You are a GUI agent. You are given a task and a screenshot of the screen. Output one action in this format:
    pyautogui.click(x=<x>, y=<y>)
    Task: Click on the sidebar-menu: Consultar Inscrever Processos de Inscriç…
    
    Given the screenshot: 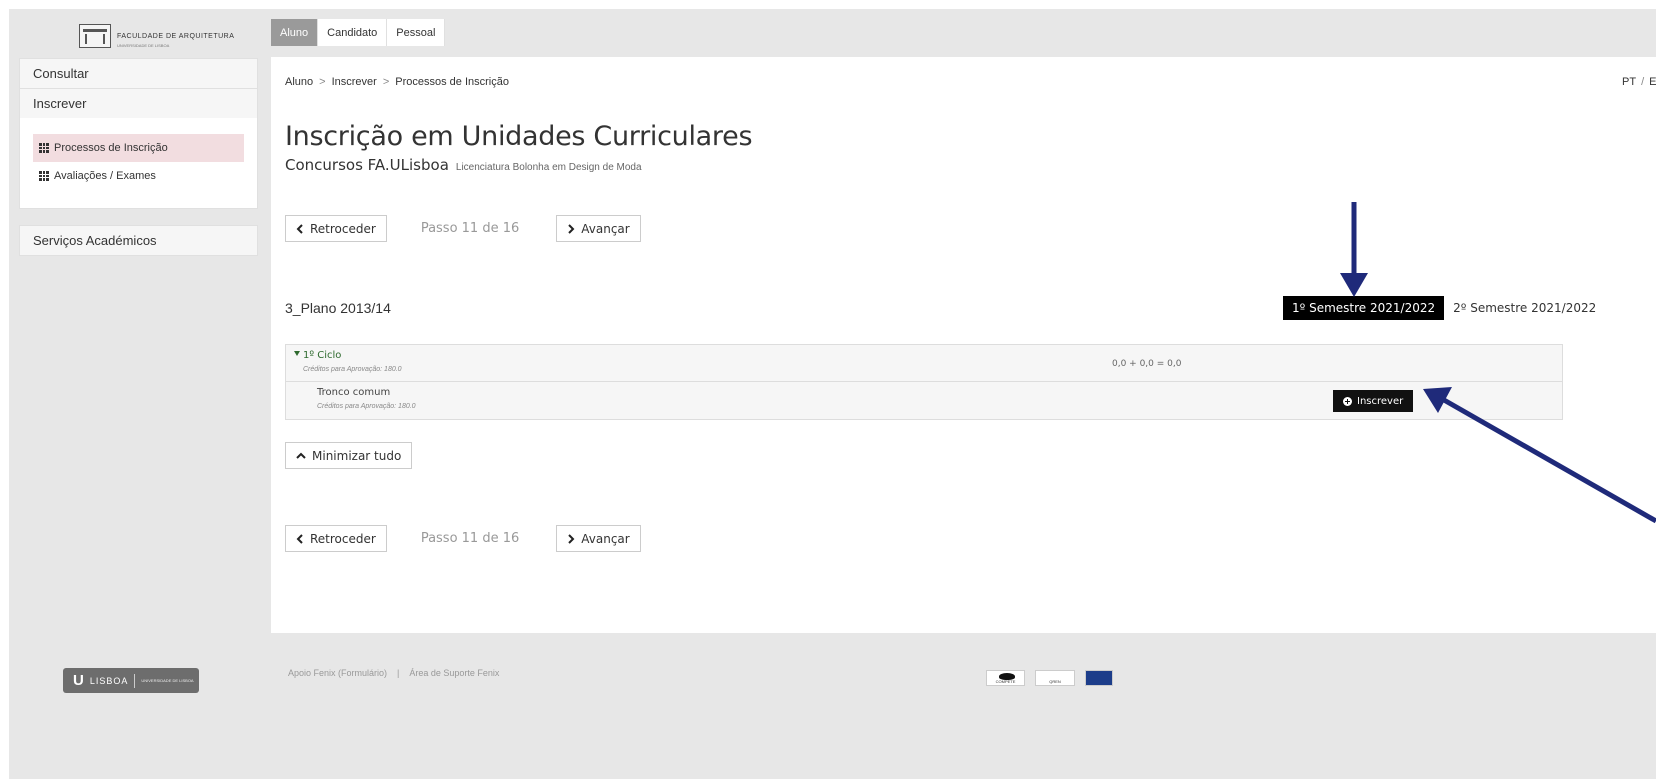 What is the action you would take?
    pyautogui.click(x=138, y=133)
    